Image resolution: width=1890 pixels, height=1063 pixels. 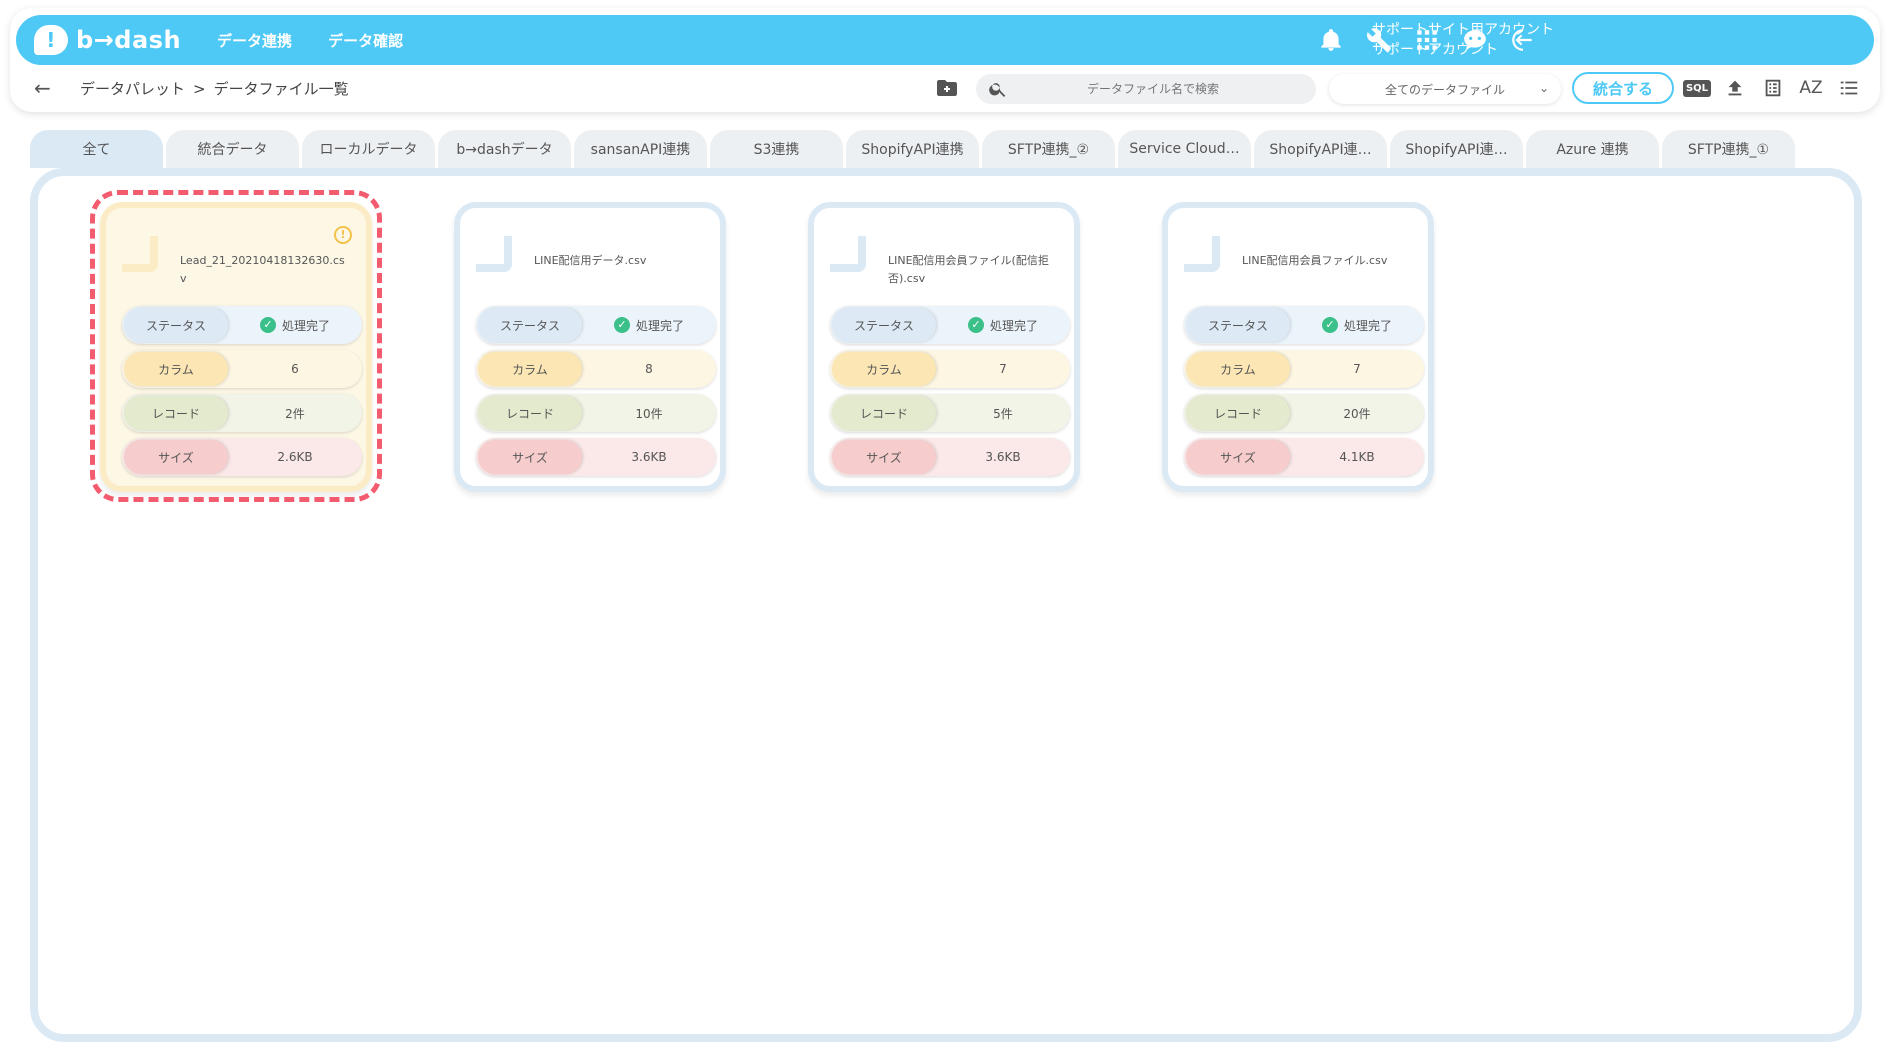 I want to click on tab-shopify-api: ShopifyAPI連携, so click(x=912, y=149).